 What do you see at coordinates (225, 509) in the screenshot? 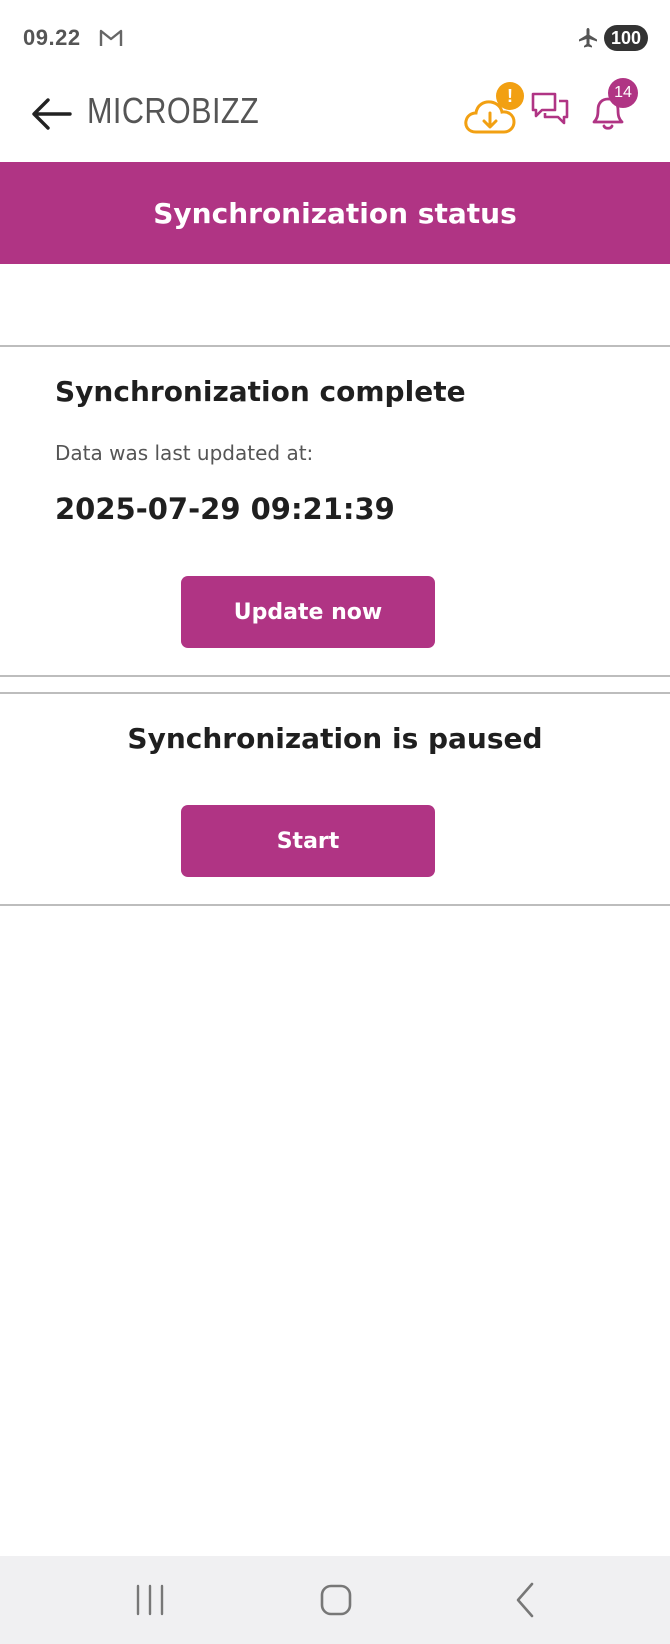
I see `last-updated-timestamp: 2025-07-29 09:21:39` at bounding box center [225, 509].